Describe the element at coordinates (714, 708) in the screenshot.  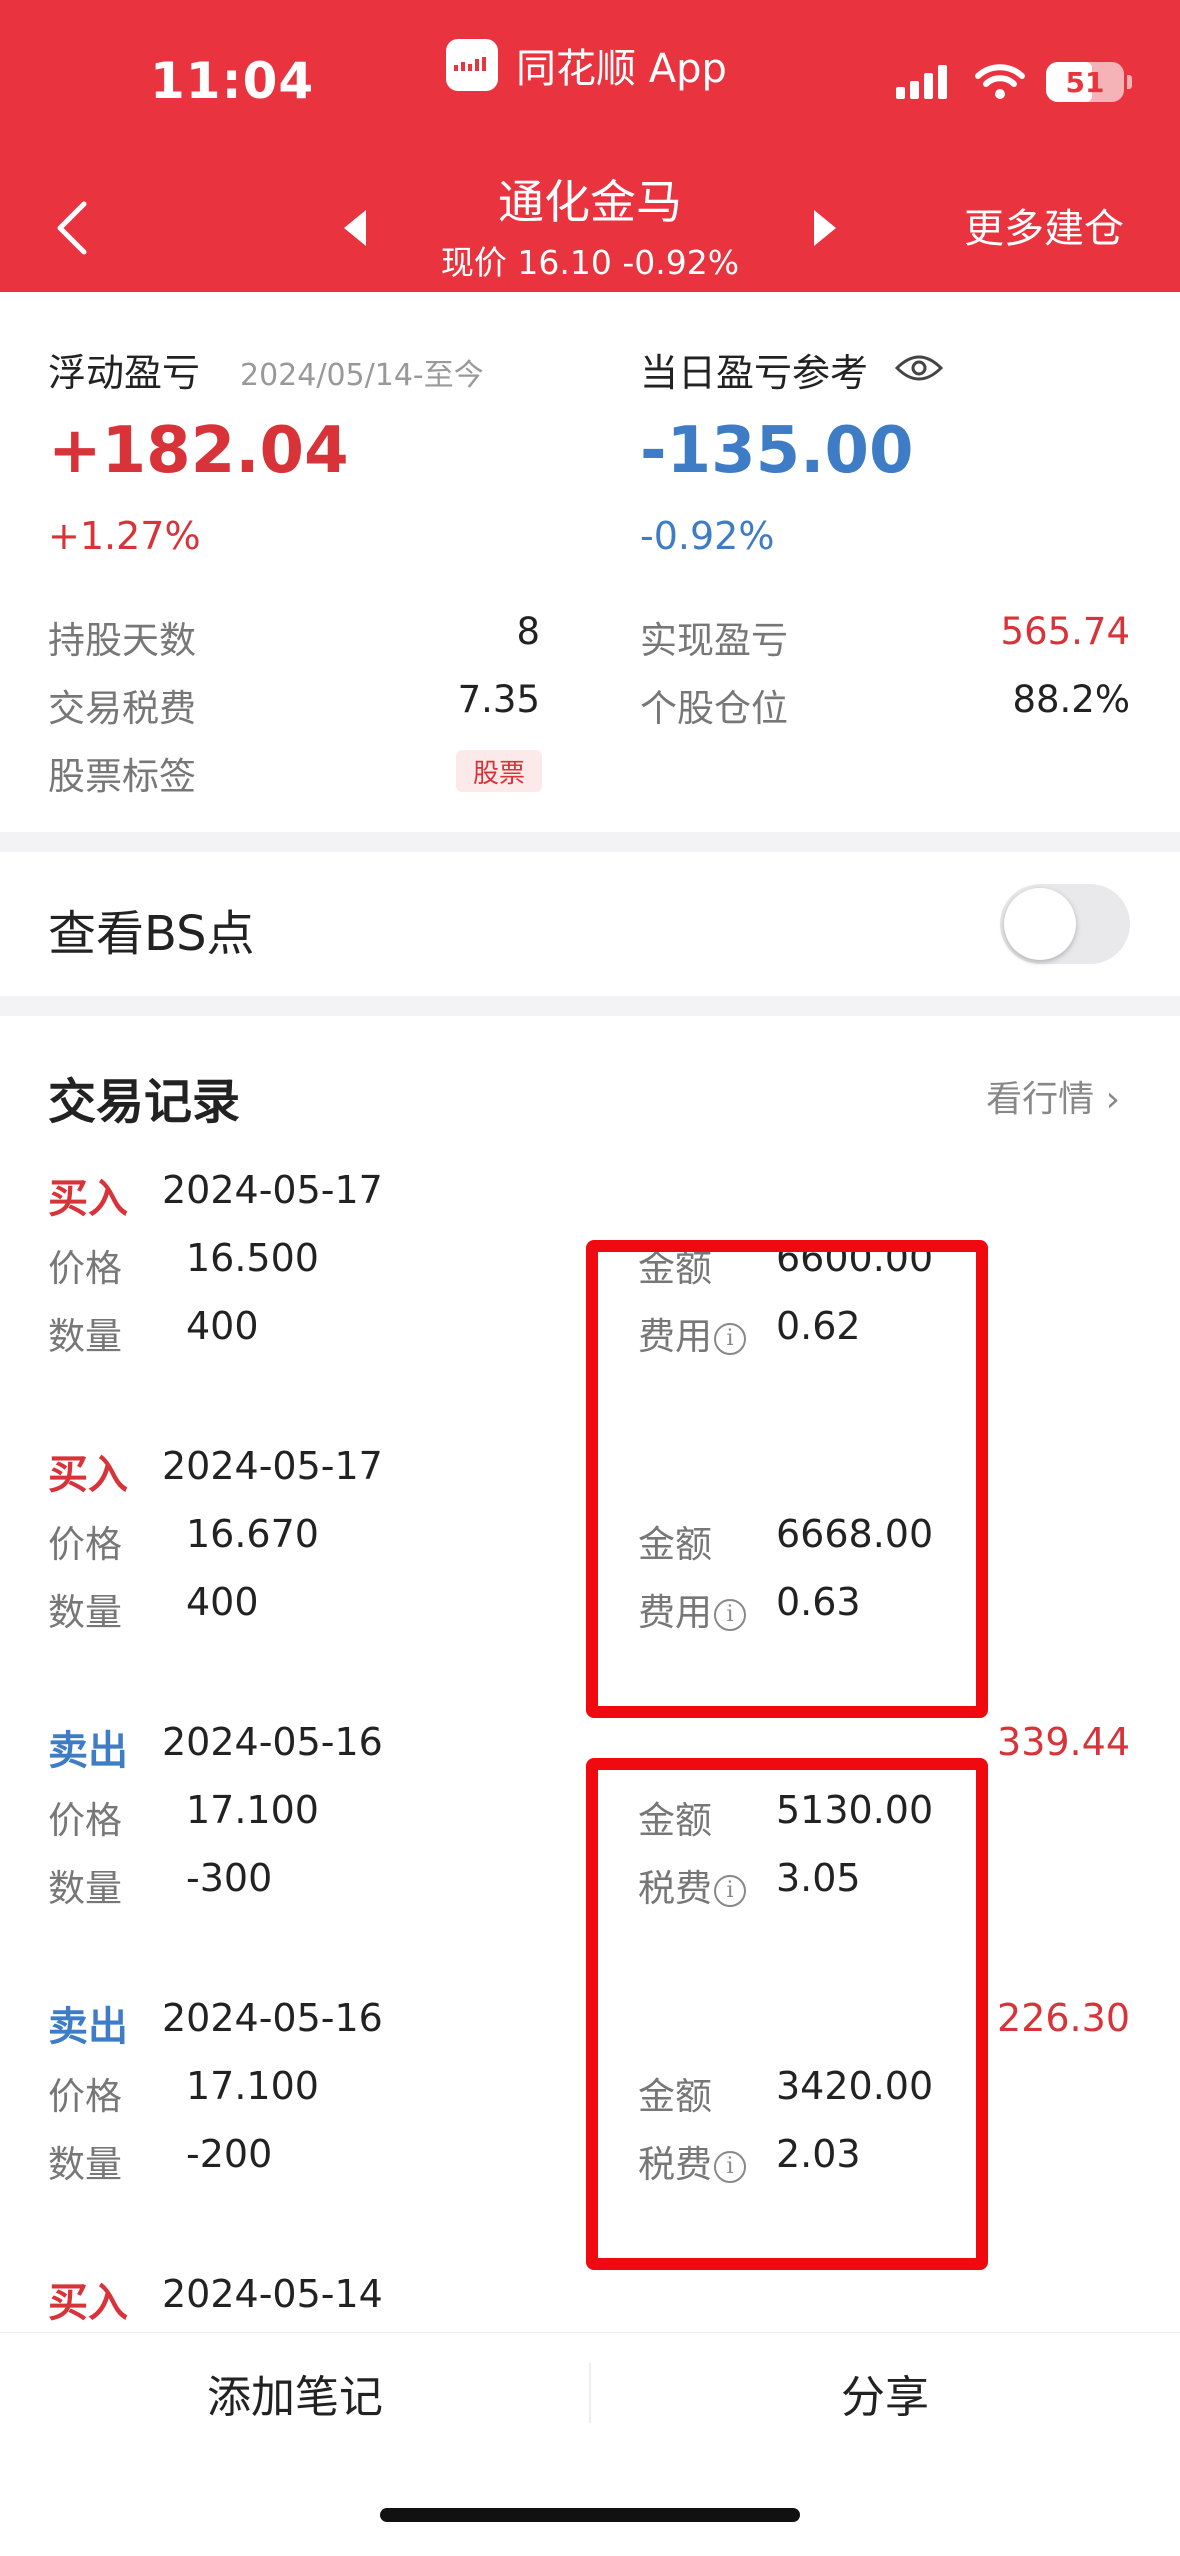
I see `position-ratio-label: 个股仓位` at that location.